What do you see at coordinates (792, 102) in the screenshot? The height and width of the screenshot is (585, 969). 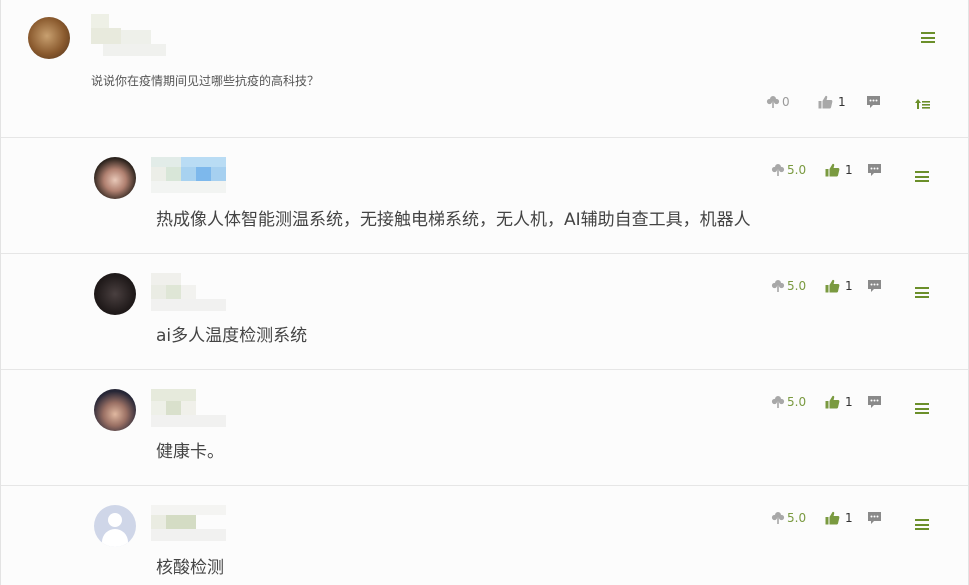 I see `score-group: 0` at bounding box center [792, 102].